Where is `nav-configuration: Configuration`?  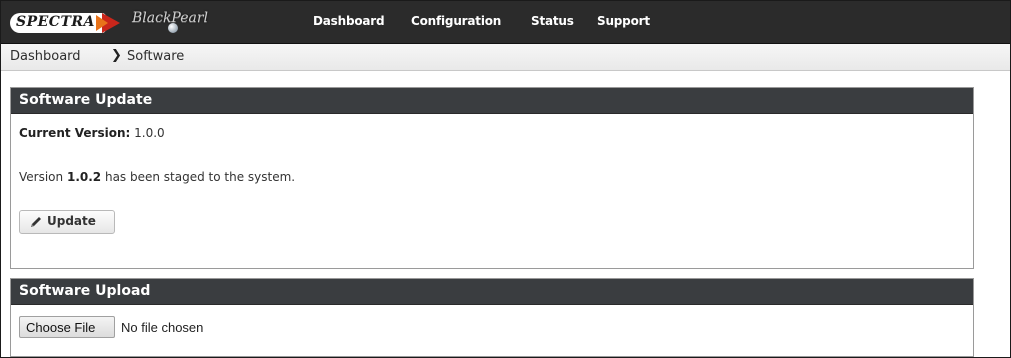
nav-configuration: Configuration is located at coordinates (456, 21).